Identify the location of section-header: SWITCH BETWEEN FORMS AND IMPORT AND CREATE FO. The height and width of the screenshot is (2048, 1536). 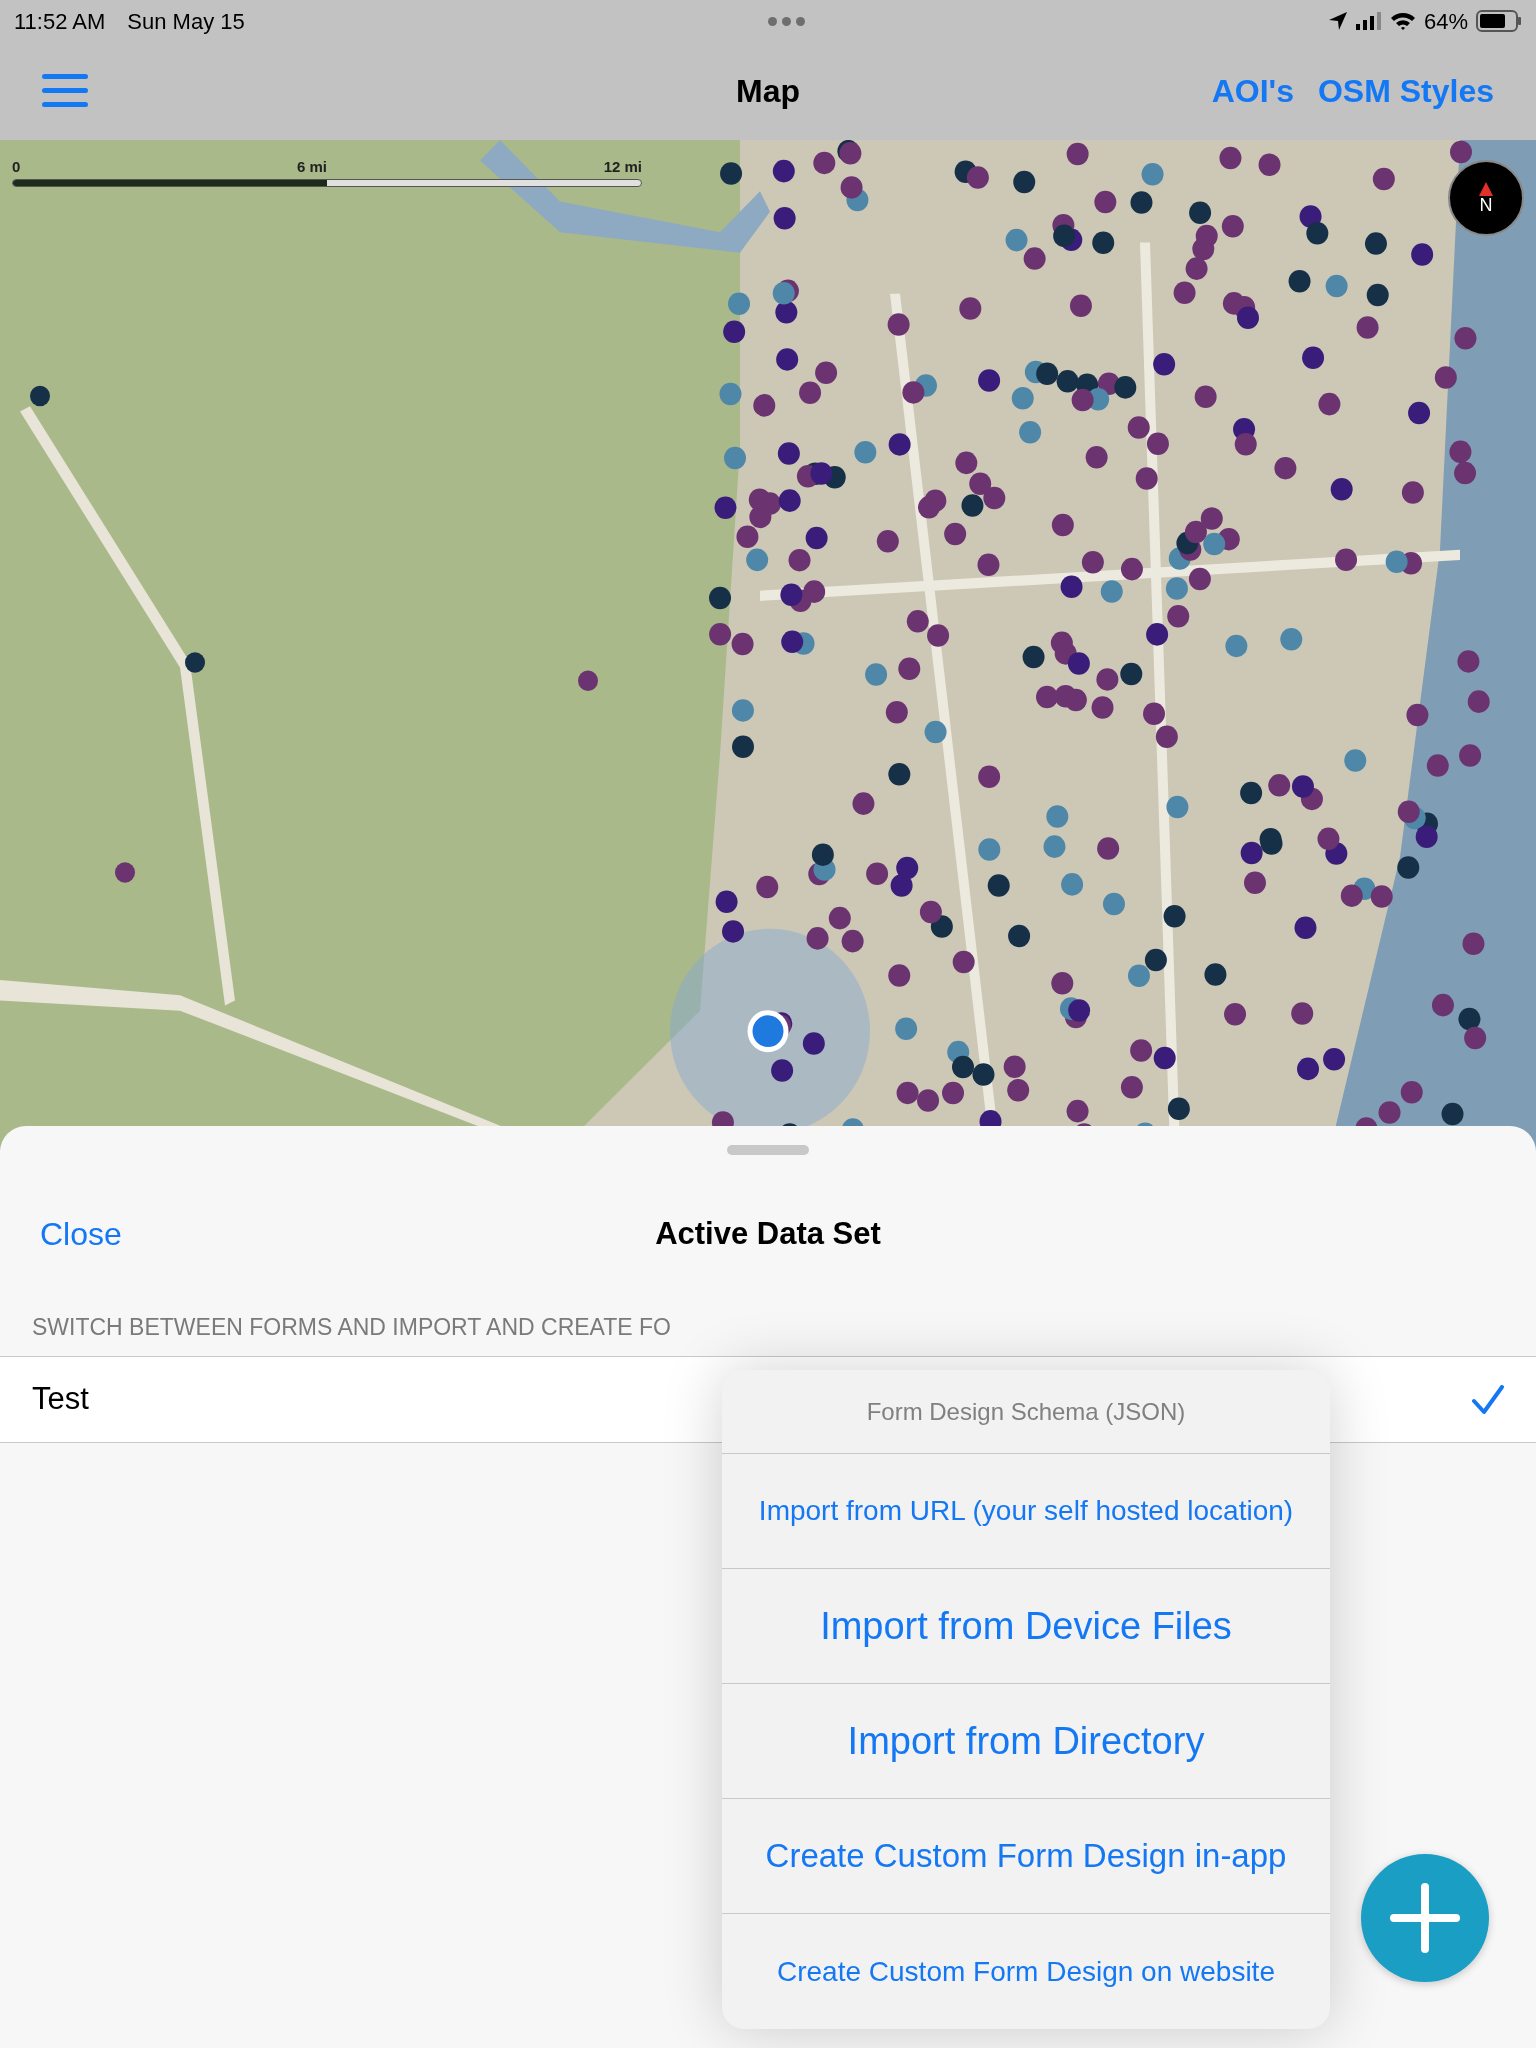
(351, 1327).